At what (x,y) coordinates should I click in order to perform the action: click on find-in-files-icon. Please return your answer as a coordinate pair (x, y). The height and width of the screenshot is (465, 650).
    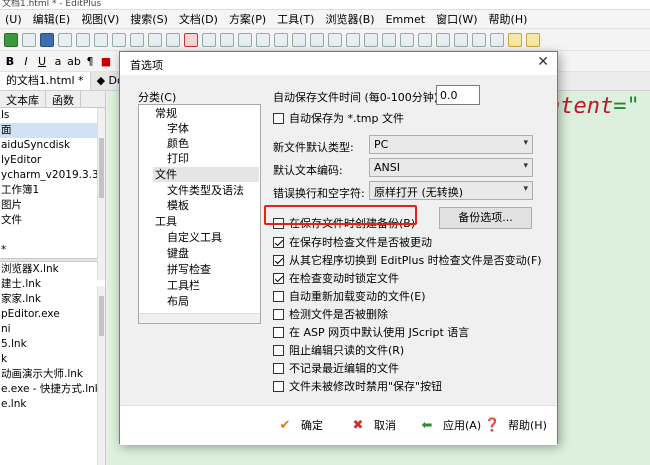
    Looking at the image, I should click on (281, 40).